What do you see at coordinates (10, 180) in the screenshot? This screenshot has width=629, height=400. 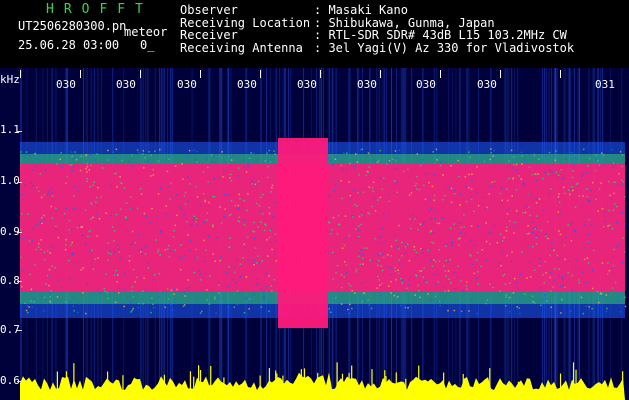 I see `y-tick-label: 1.0` at bounding box center [10, 180].